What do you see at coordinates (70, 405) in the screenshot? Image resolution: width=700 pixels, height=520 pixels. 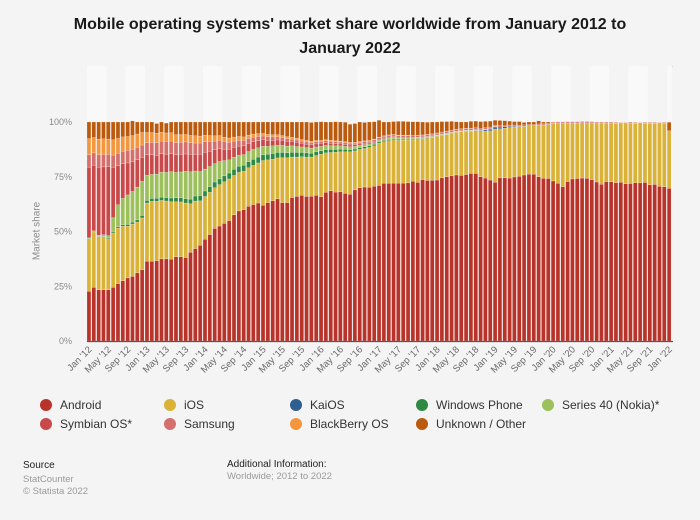 I see `legend-item: Android` at bounding box center [70, 405].